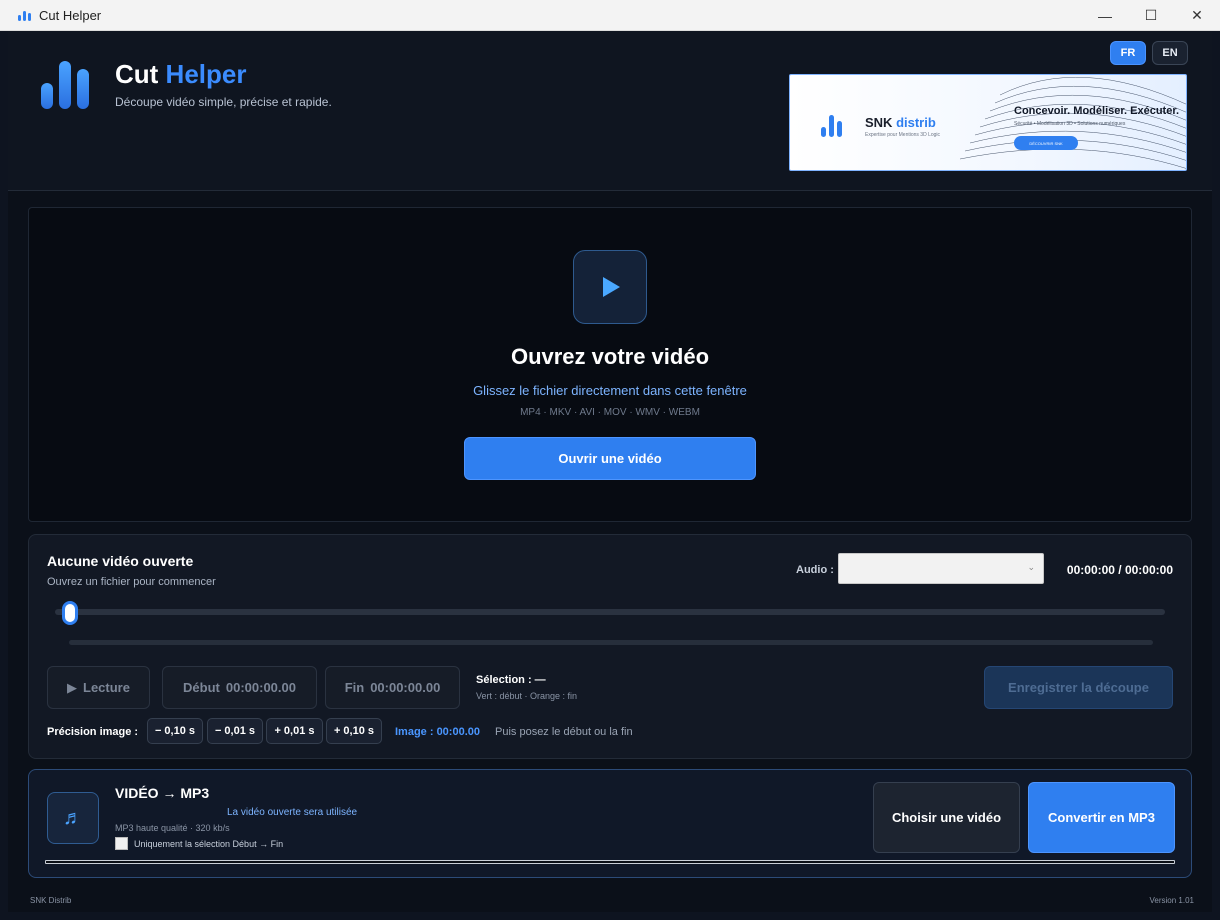 The image size is (1220, 920). I want to click on brand-title-accent: Helper, so click(206, 74).